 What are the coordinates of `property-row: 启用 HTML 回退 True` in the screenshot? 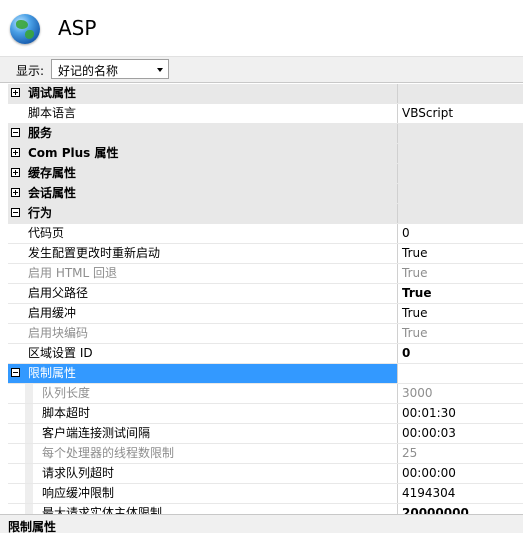 It's located at (265, 274).